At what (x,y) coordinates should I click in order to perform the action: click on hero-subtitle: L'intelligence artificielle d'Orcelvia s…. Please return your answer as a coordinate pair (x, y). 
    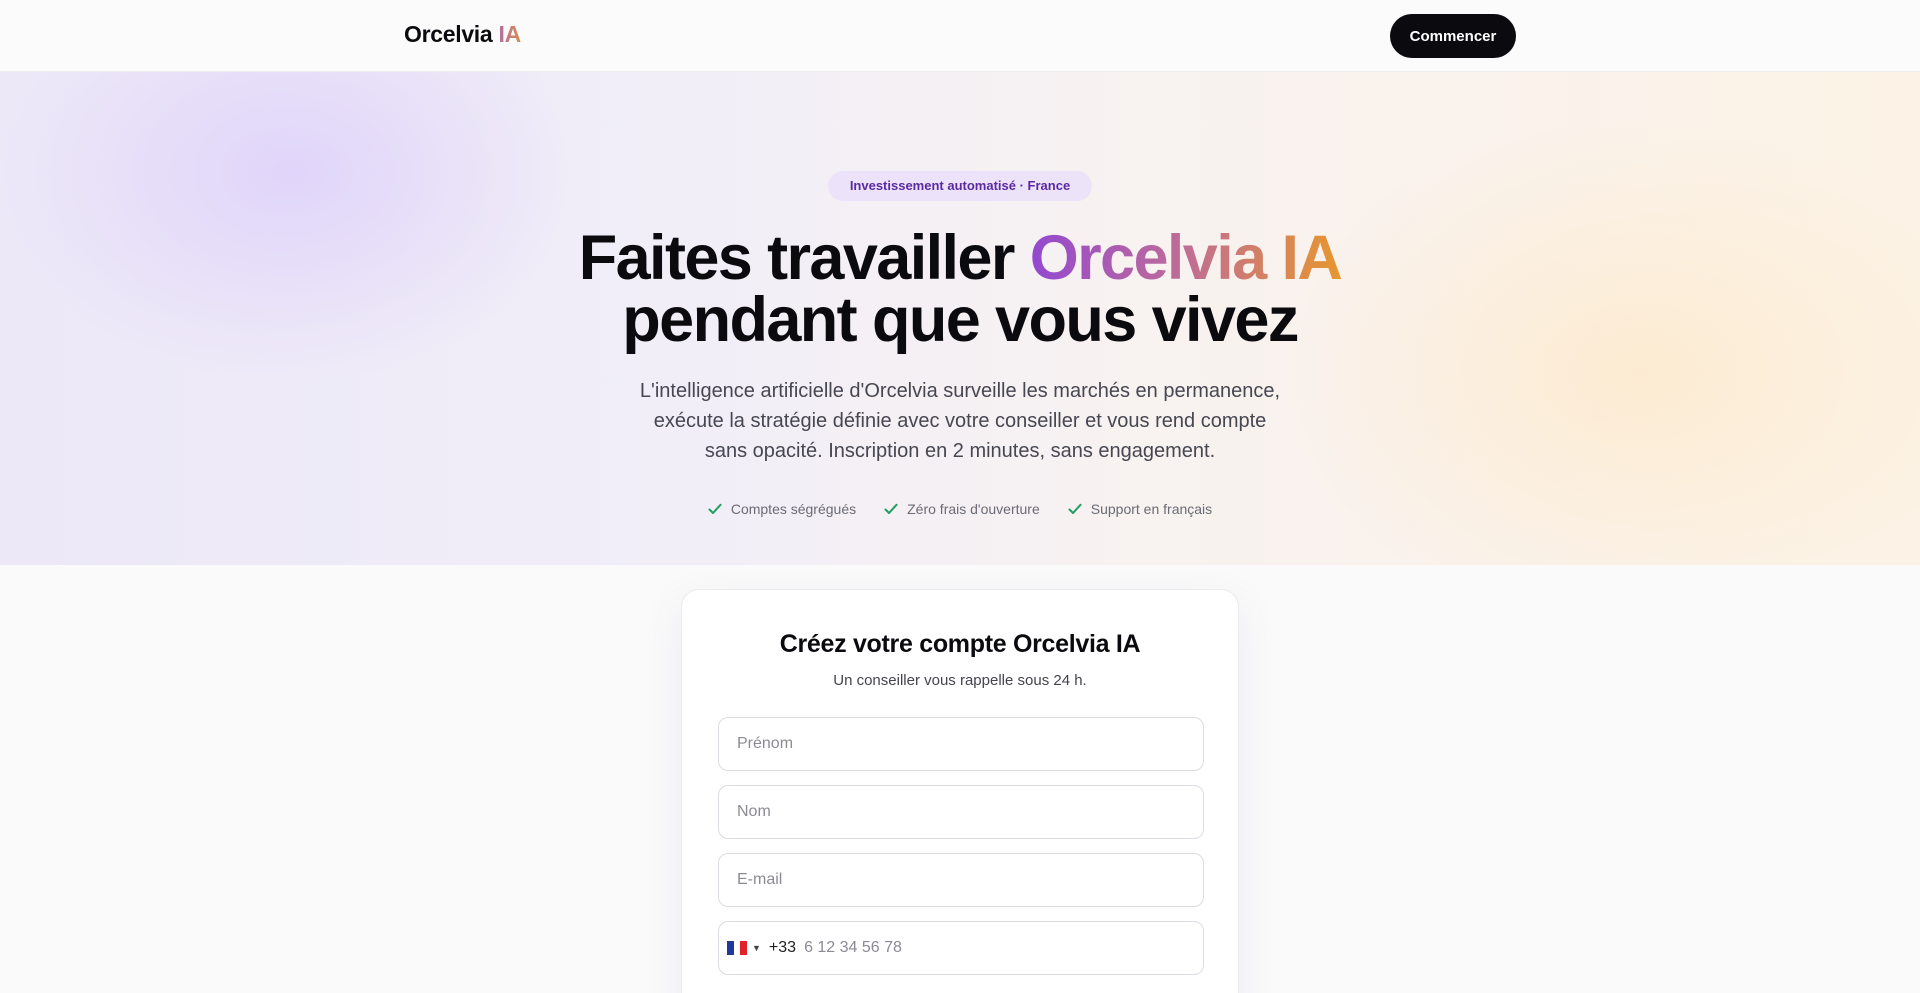
    Looking at the image, I should click on (960, 421).